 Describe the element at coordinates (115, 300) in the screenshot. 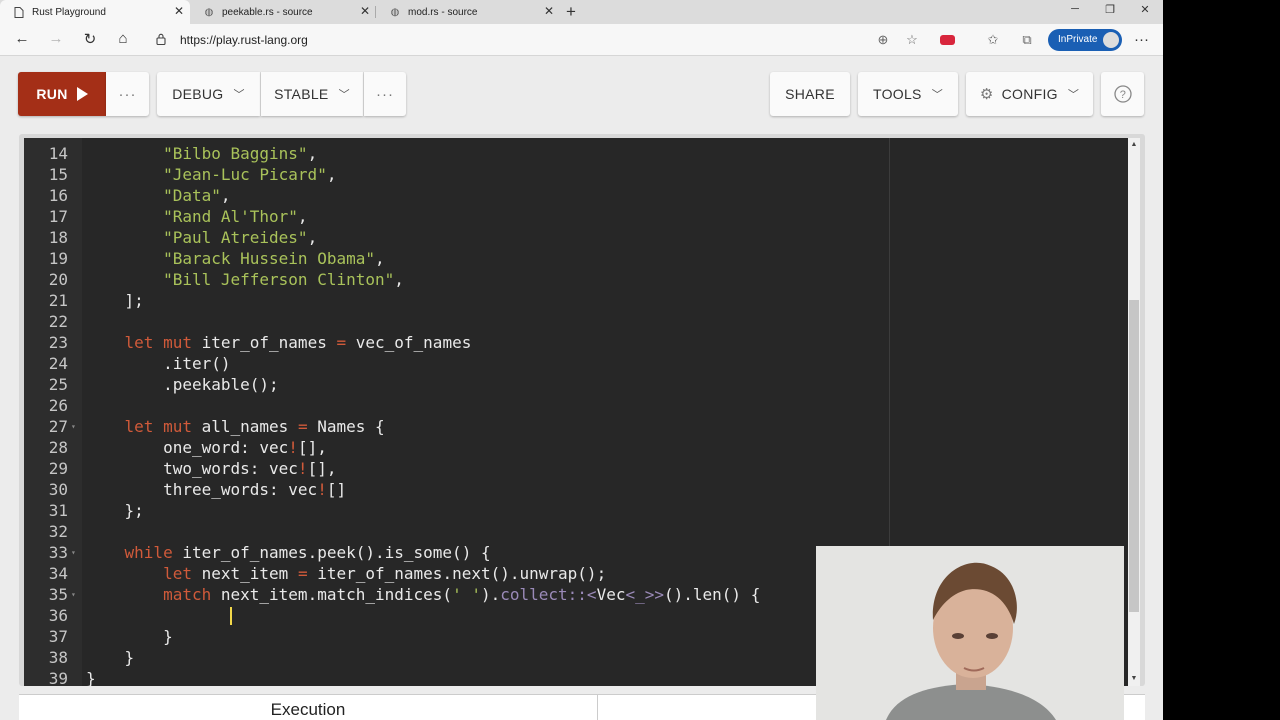

I see `code-text: ];` at that location.